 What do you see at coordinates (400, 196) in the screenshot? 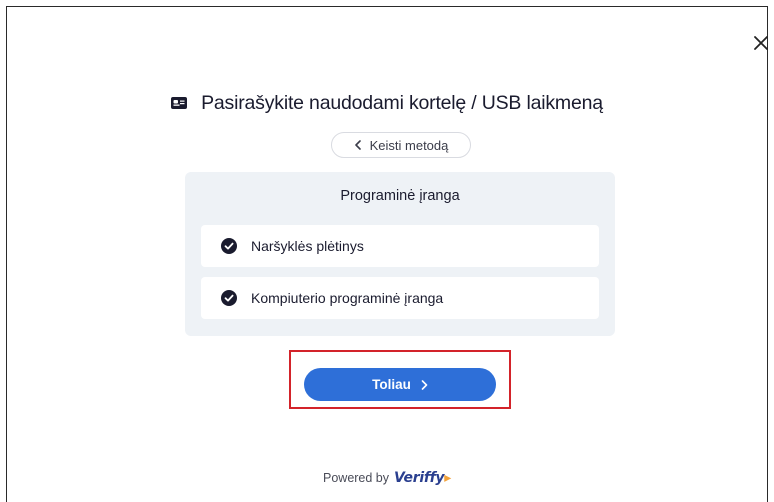
I see `panel-title: Programinė įranga` at bounding box center [400, 196].